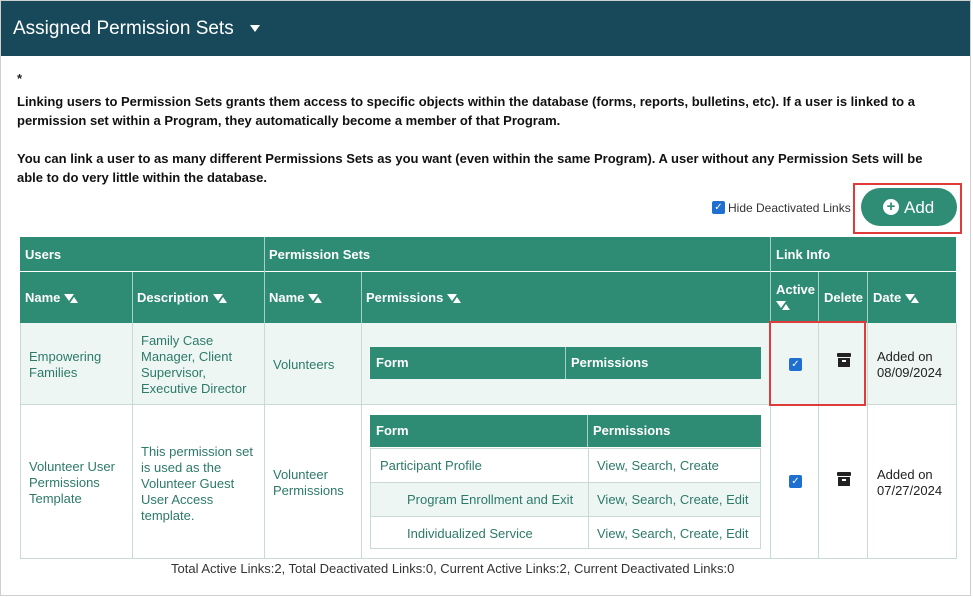 The width and height of the screenshot is (973, 597). Describe the element at coordinates (817, 363) in the screenshot. I see `active-delete-highlight-box` at that location.